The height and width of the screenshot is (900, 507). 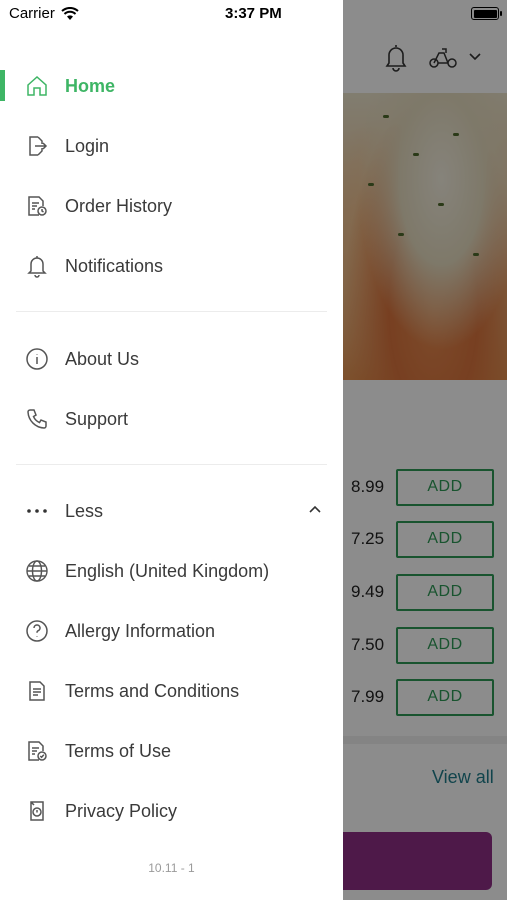 What do you see at coordinates (37, 751) in the screenshot?
I see `document-check-icon` at bounding box center [37, 751].